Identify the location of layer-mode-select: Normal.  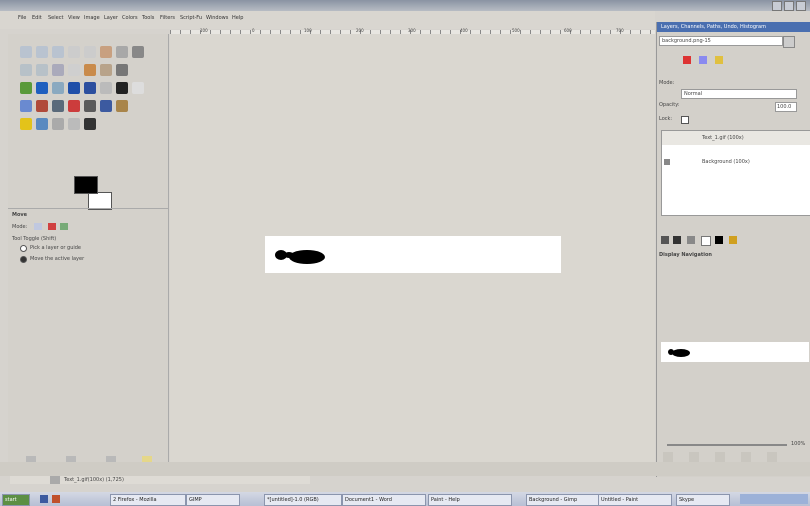
(739, 94).